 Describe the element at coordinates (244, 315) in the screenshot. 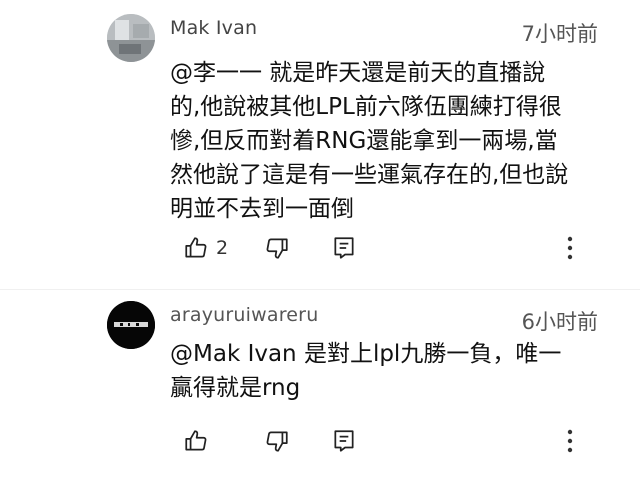

I see `comment-author: arayuruiwareru` at that location.